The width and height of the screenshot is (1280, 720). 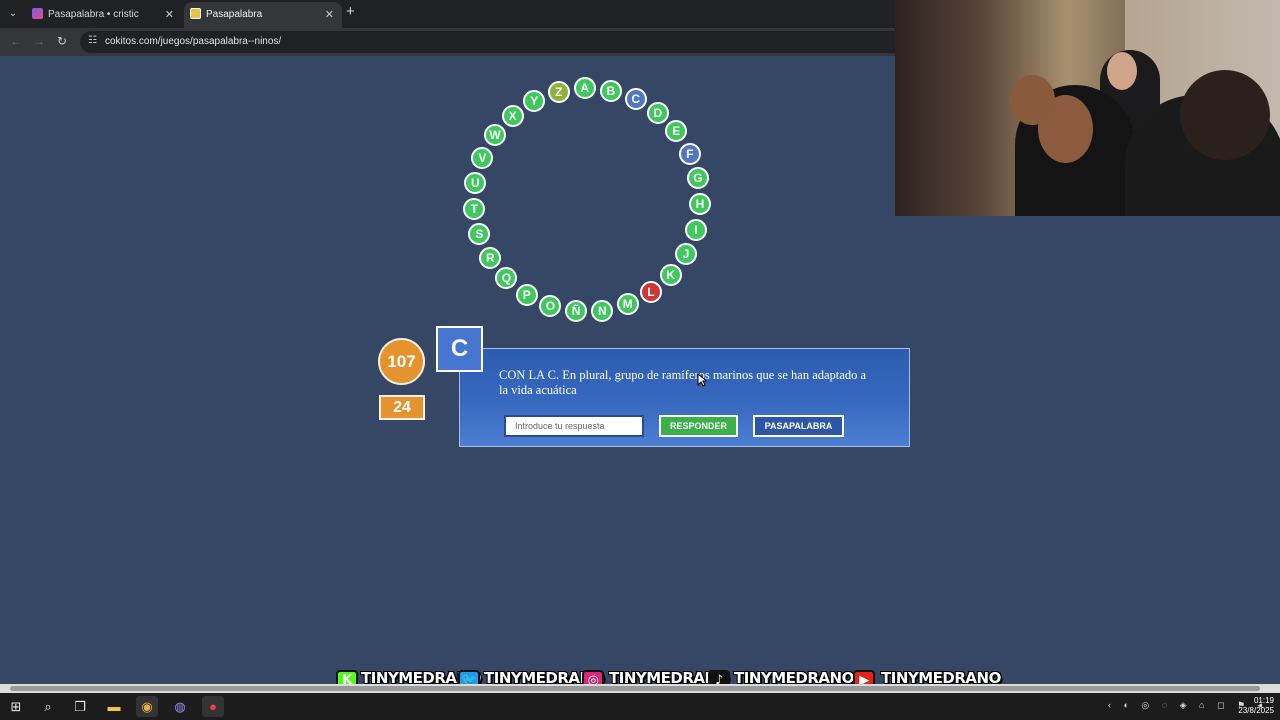 What do you see at coordinates (350, 11) in the screenshot?
I see `new-tab-button: +` at bounding box center [350, 11].